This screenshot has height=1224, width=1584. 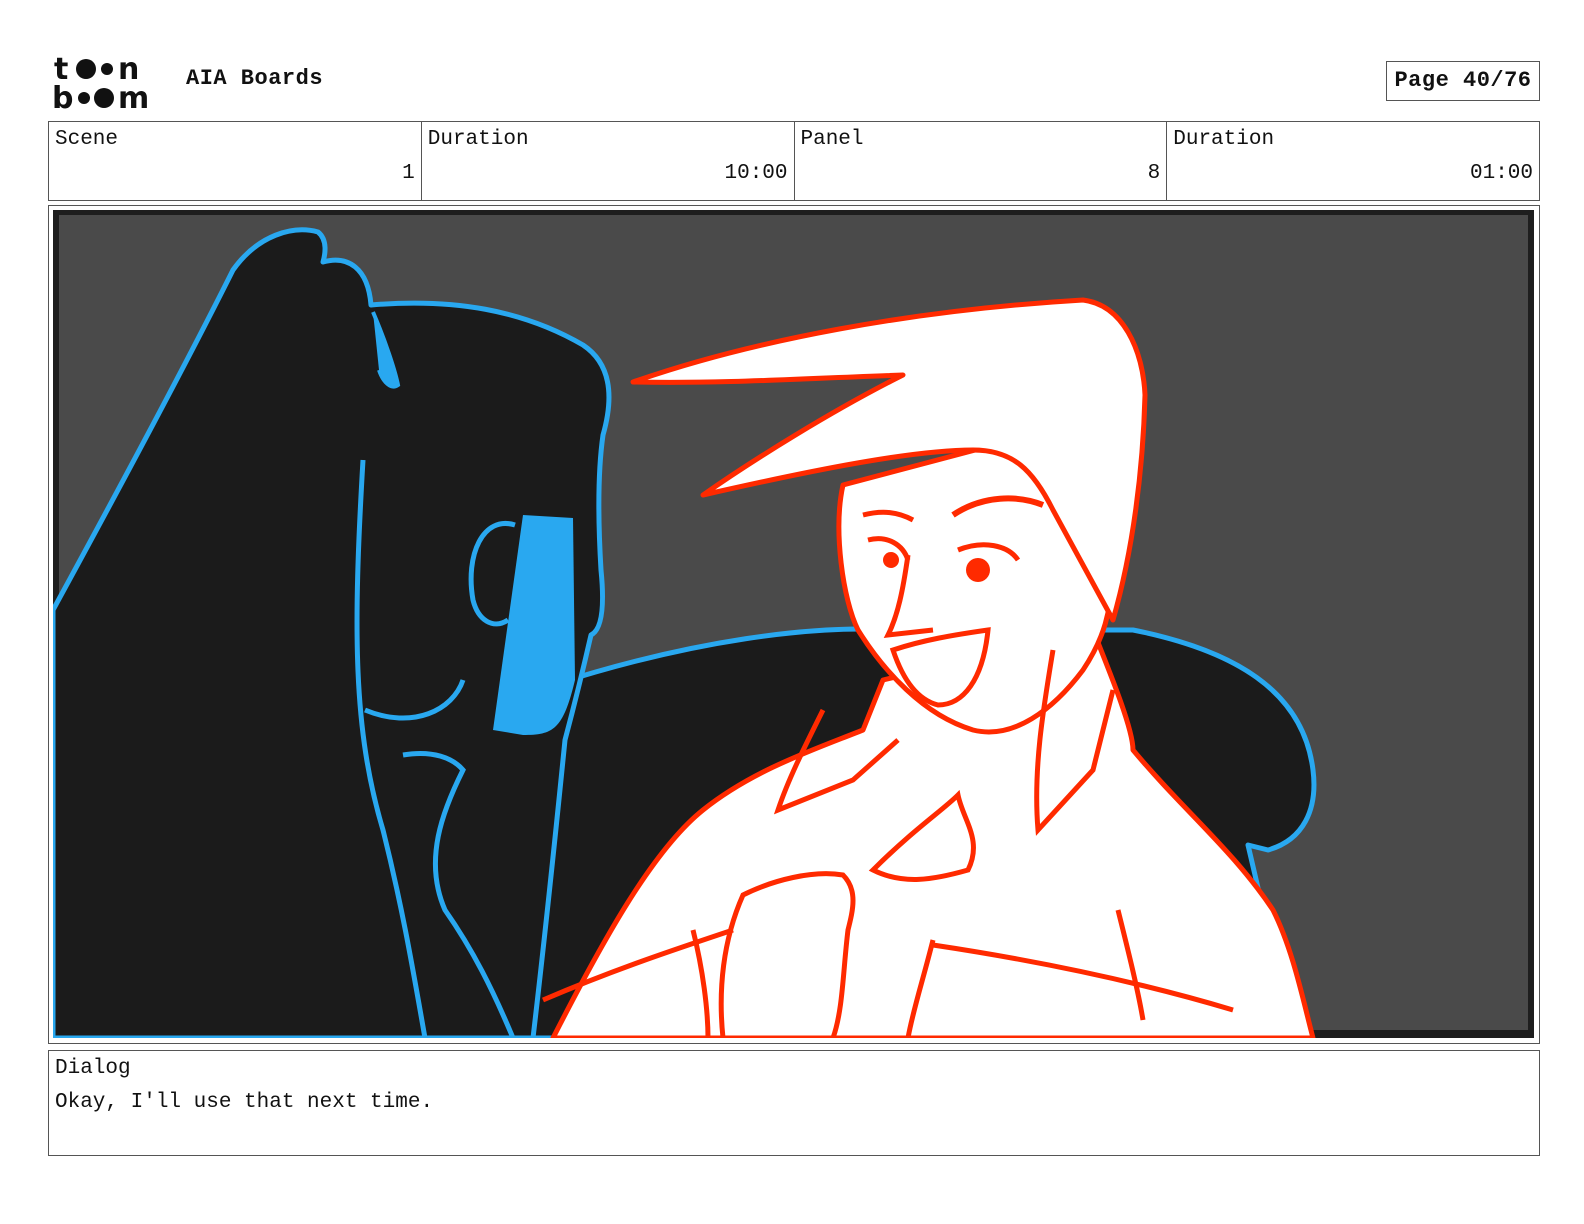 I want to click on svg-text: b, so click(x=62, y=96).